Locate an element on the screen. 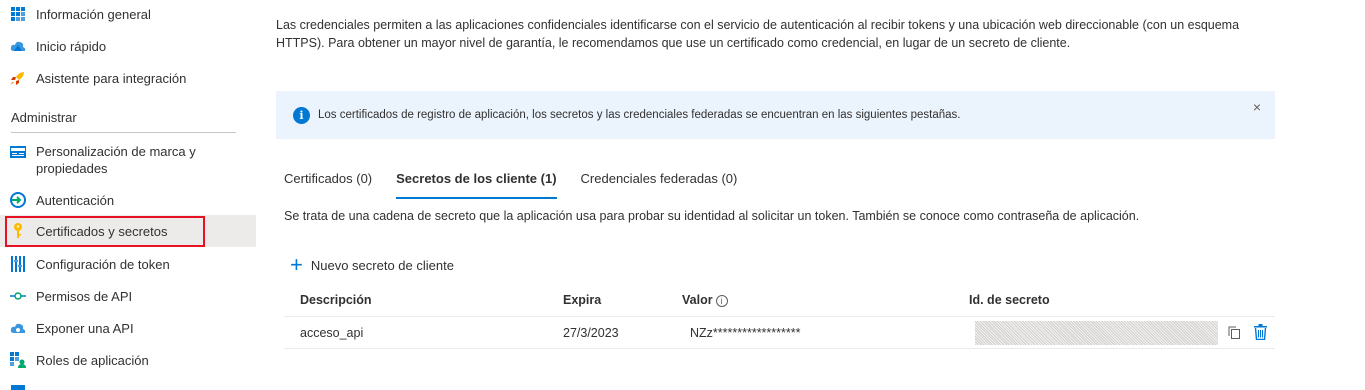 The image size is (1365, 390). authentication-icon is located at coordinates (18, 200).